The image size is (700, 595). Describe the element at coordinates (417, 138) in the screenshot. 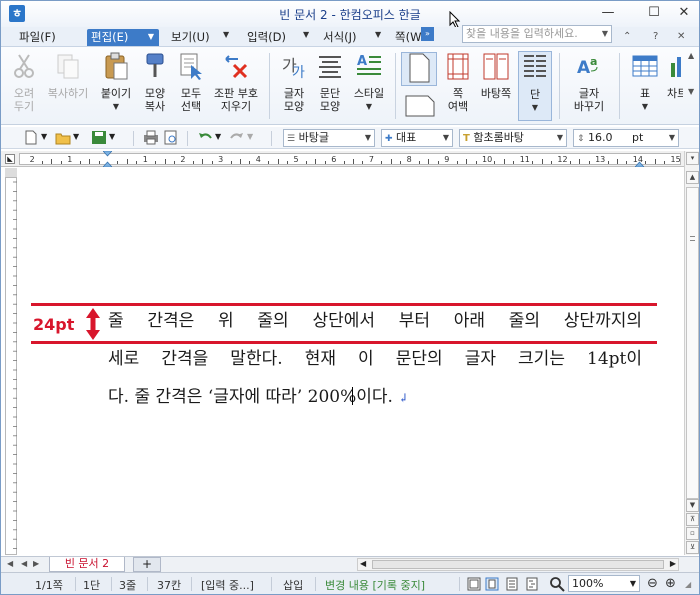

I see `language-combo: ✚ 대표 ▼` at that location.